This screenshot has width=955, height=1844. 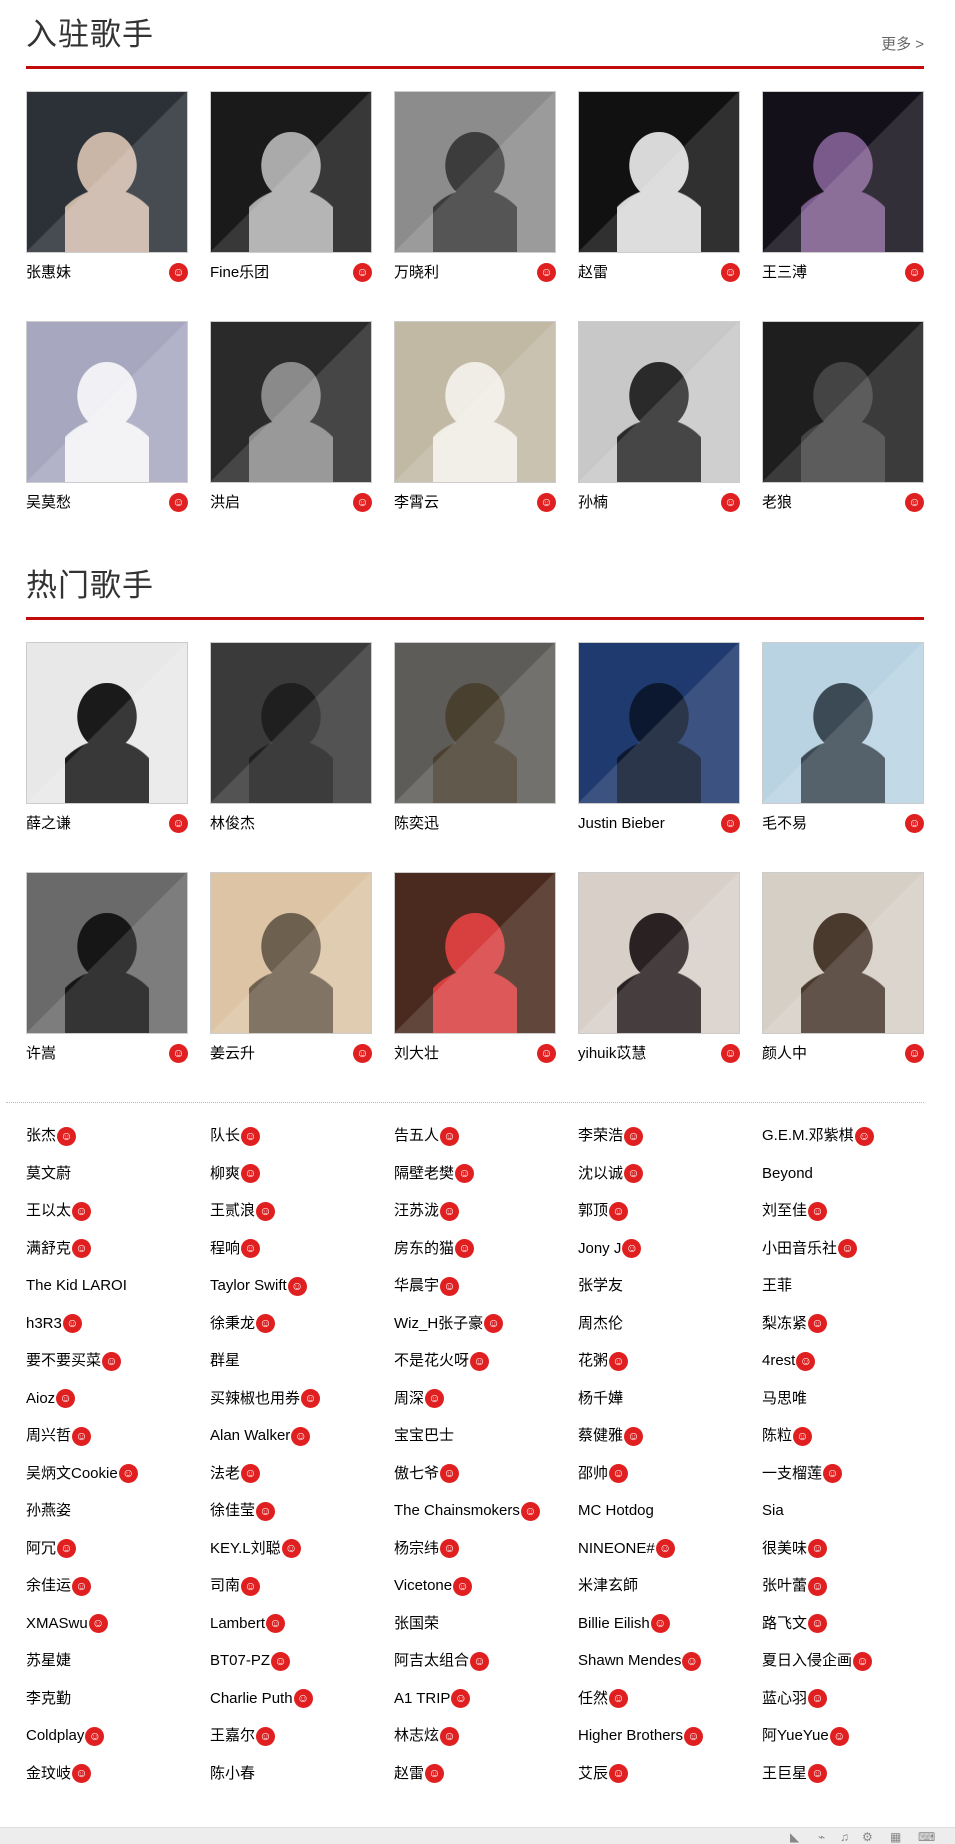 What do you see at coordinates (475, 436) in the screenshot?
I see `artist-card: 李霄云` at bounding box center [475, 436].